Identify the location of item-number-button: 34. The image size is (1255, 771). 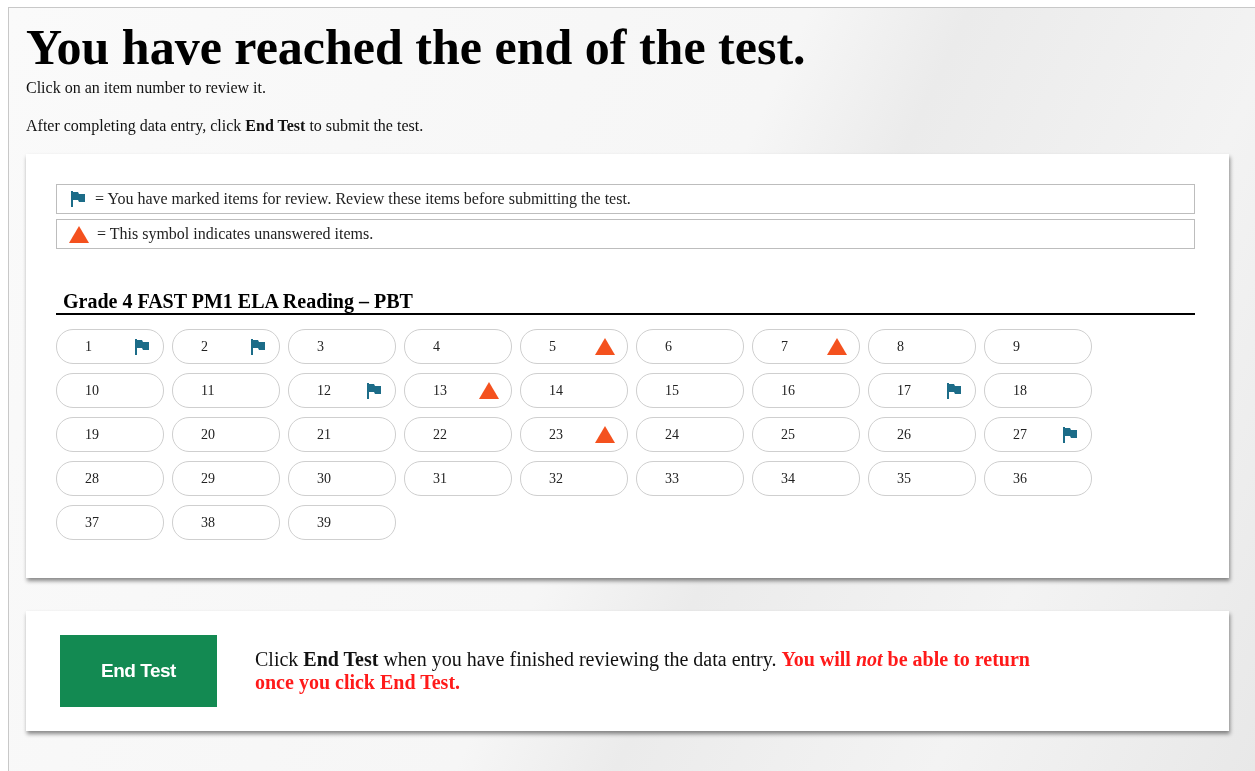
(806, 478).